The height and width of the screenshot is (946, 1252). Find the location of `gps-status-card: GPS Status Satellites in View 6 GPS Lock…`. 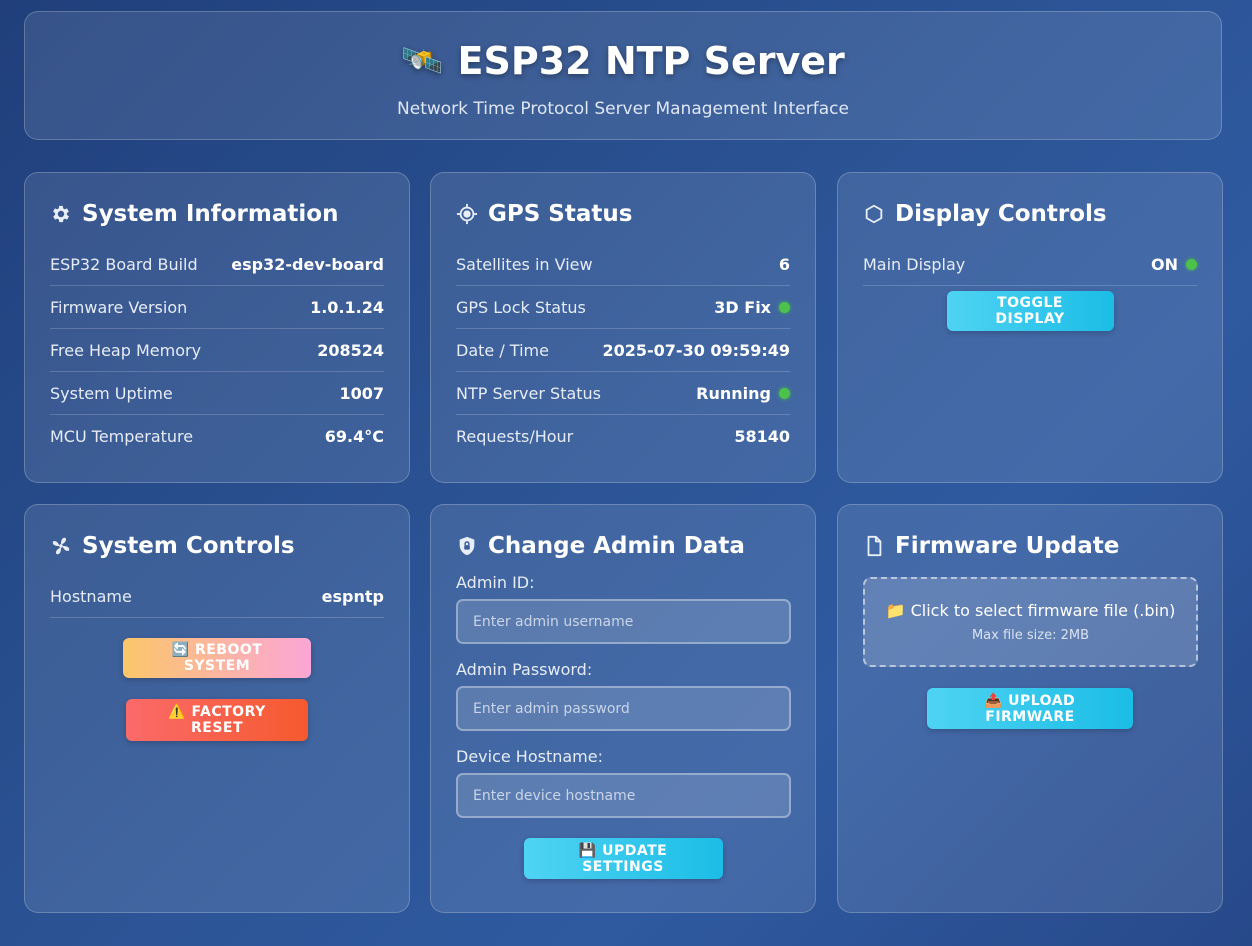

gps-status-card: GPS Status Satellites in View 6 GPS Lock… is located at coordinates (623, 327).